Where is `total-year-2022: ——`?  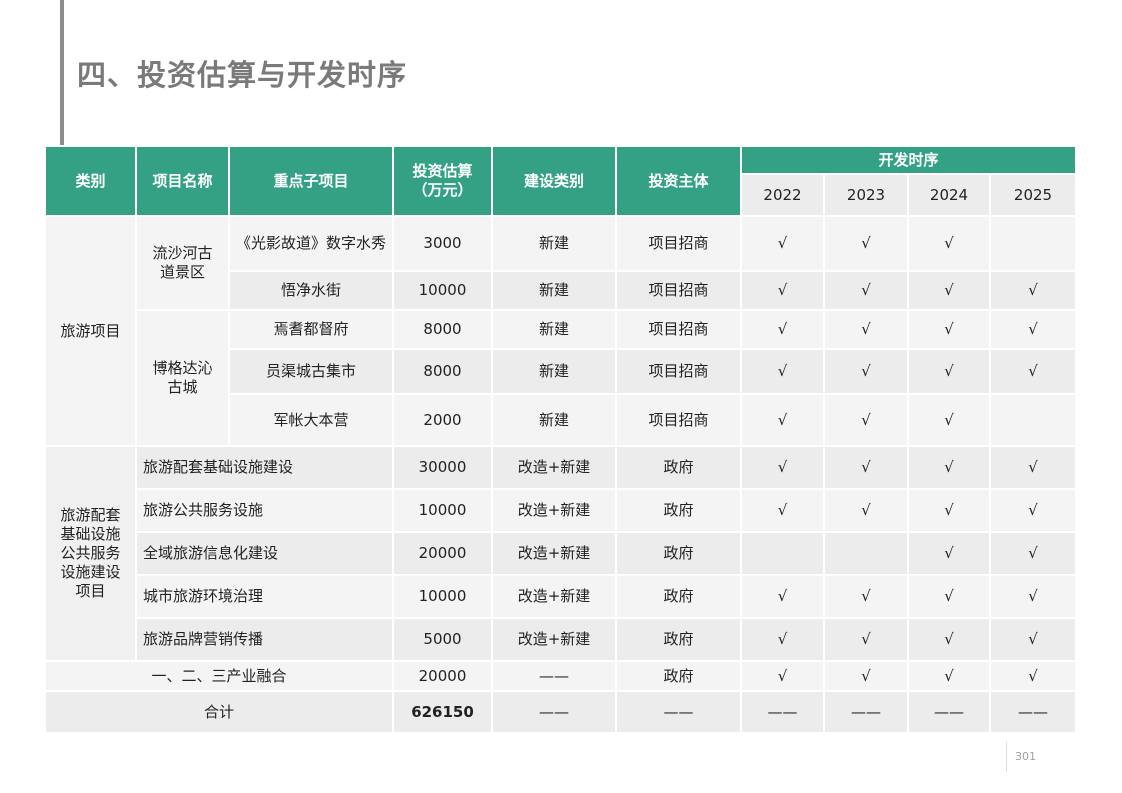
total-year-2022: —— is located at coordinates (782, 712).